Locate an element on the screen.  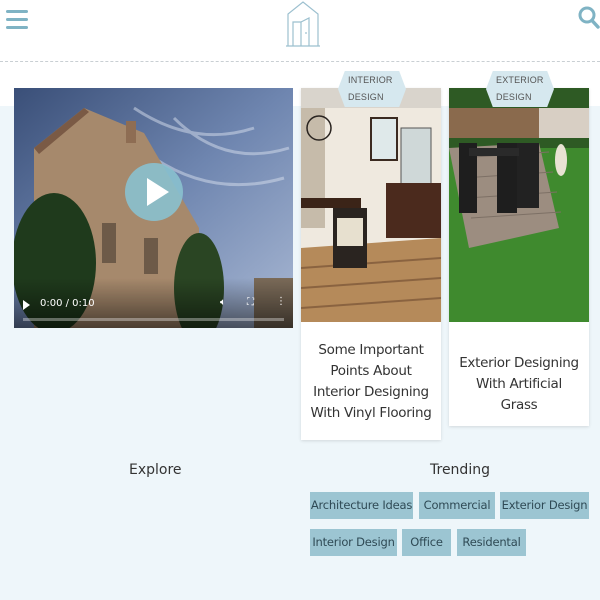
category-badge: INTERIOR DESIGN is located at coordinates (372, 89).